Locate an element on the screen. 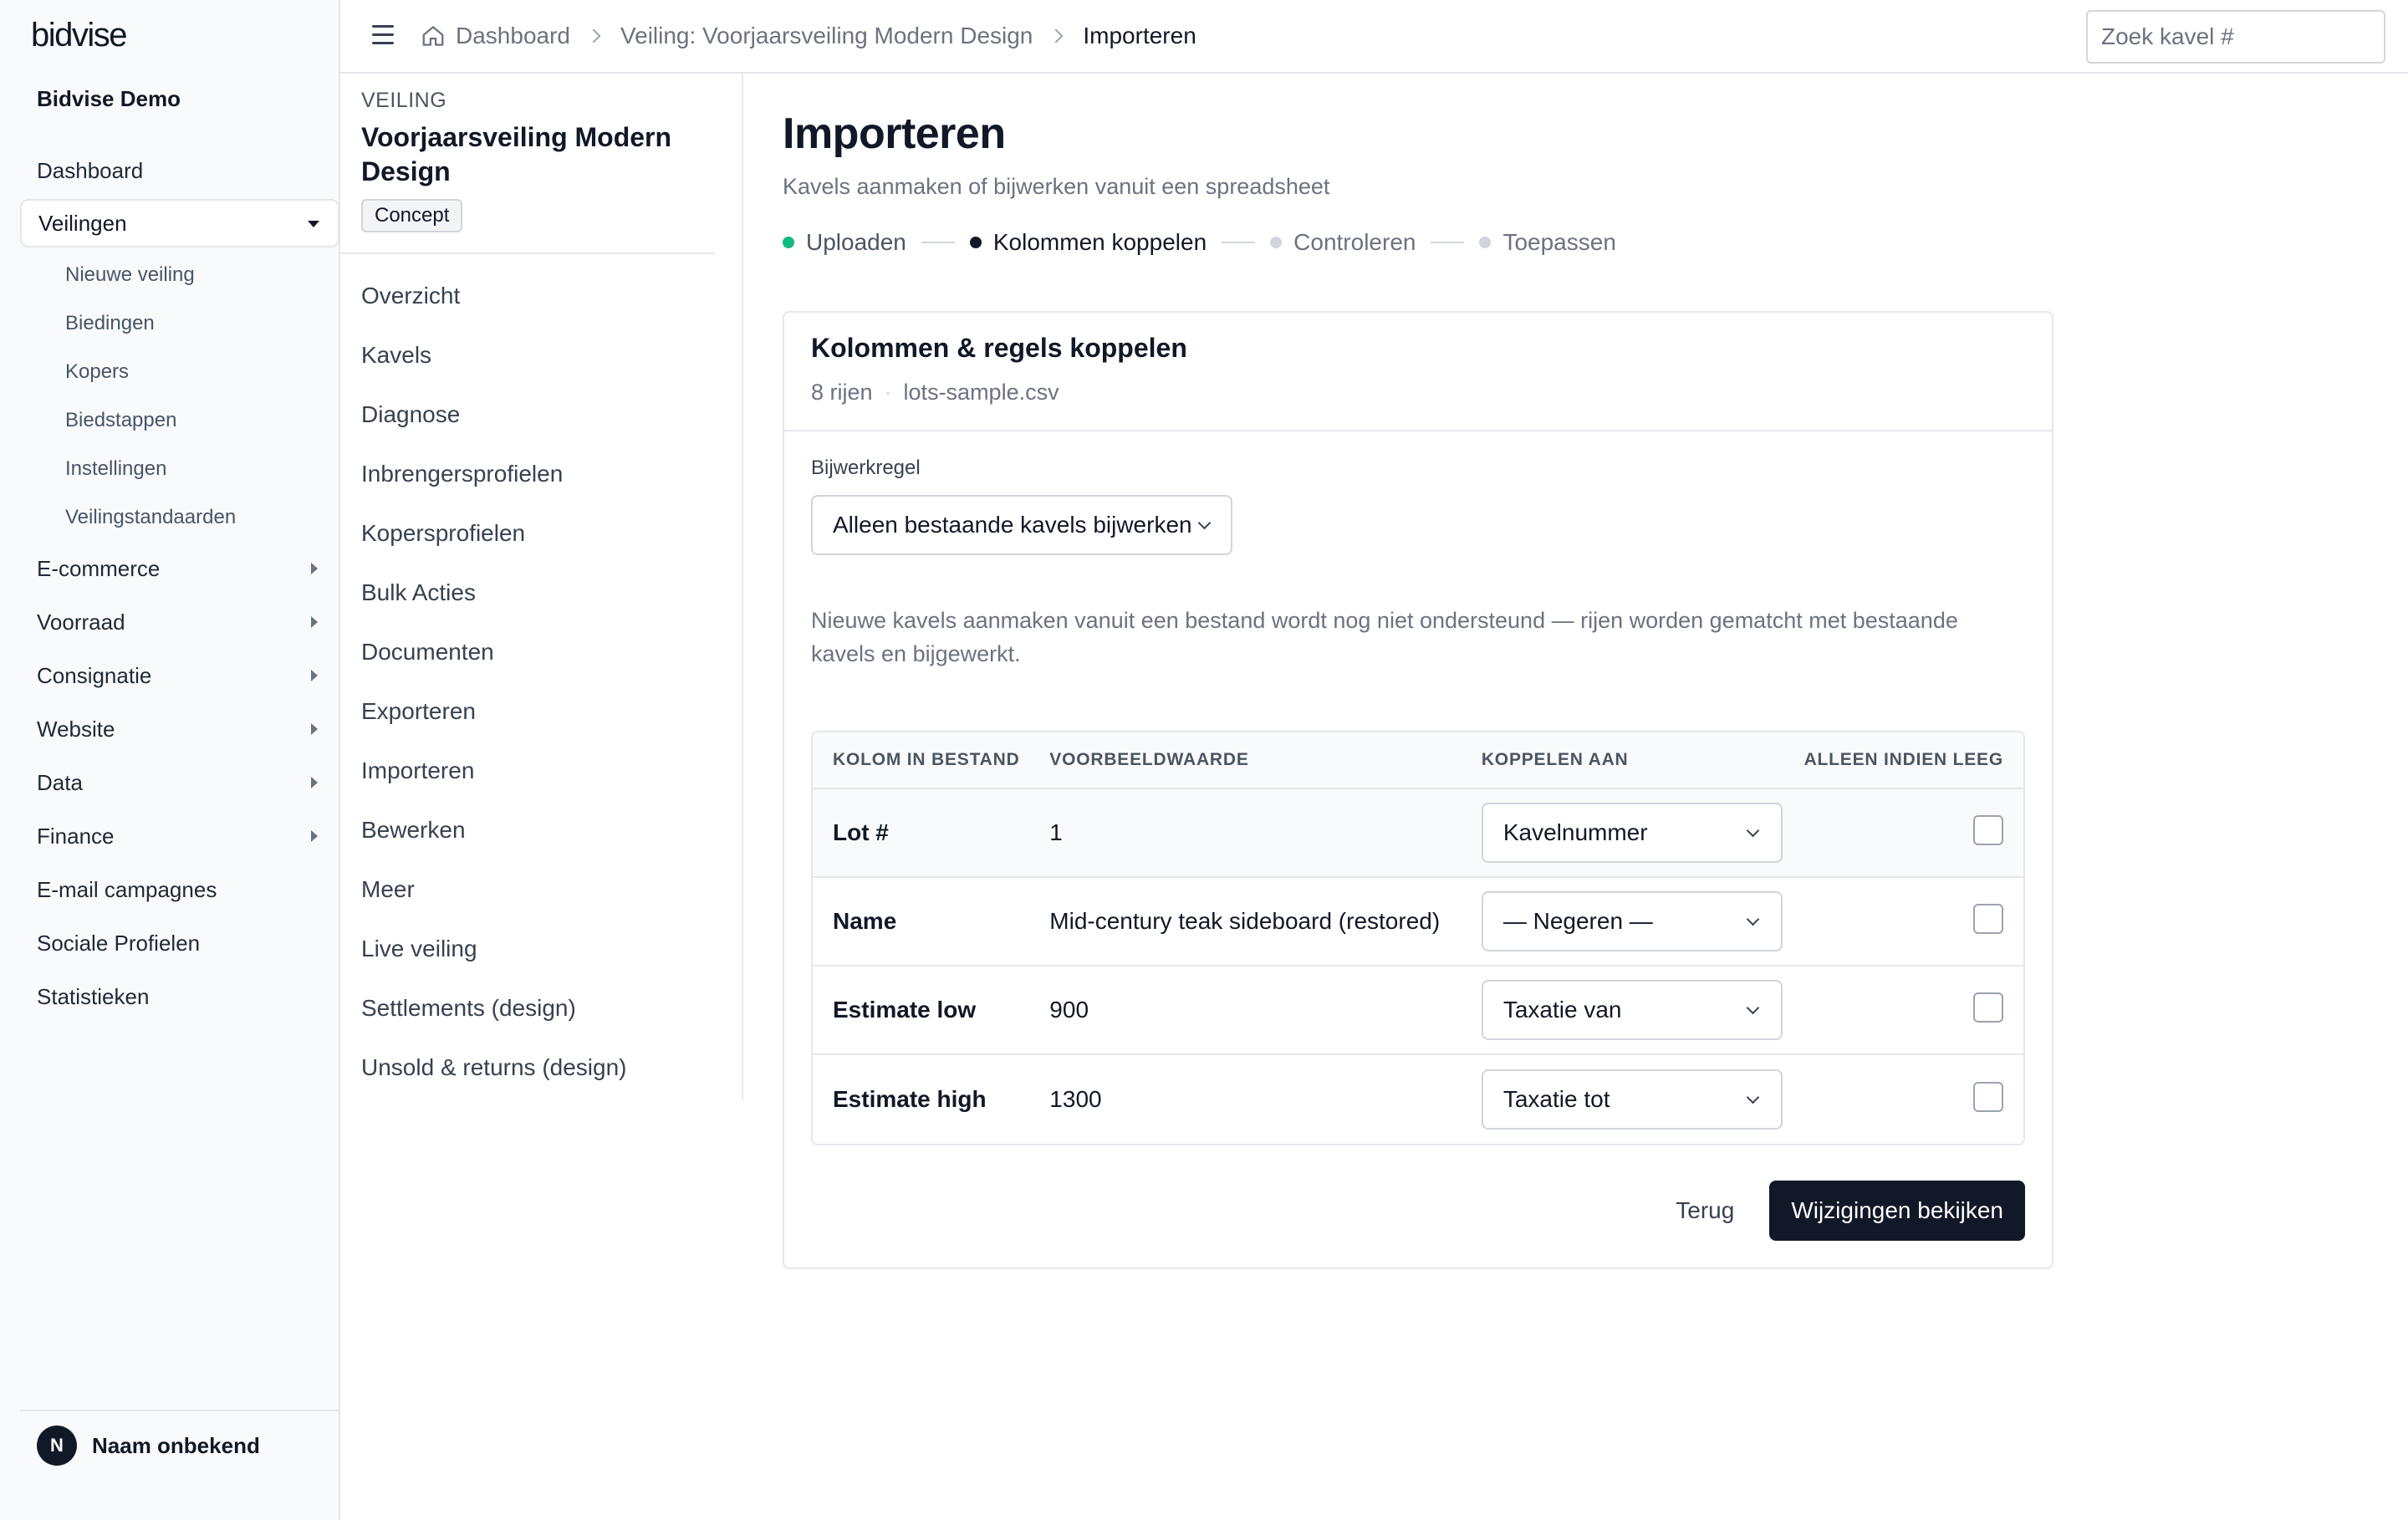 The height and width of the screenshot is (1520, 2408). file-name: lots-sample.csv is located at coordinates (981, 392).